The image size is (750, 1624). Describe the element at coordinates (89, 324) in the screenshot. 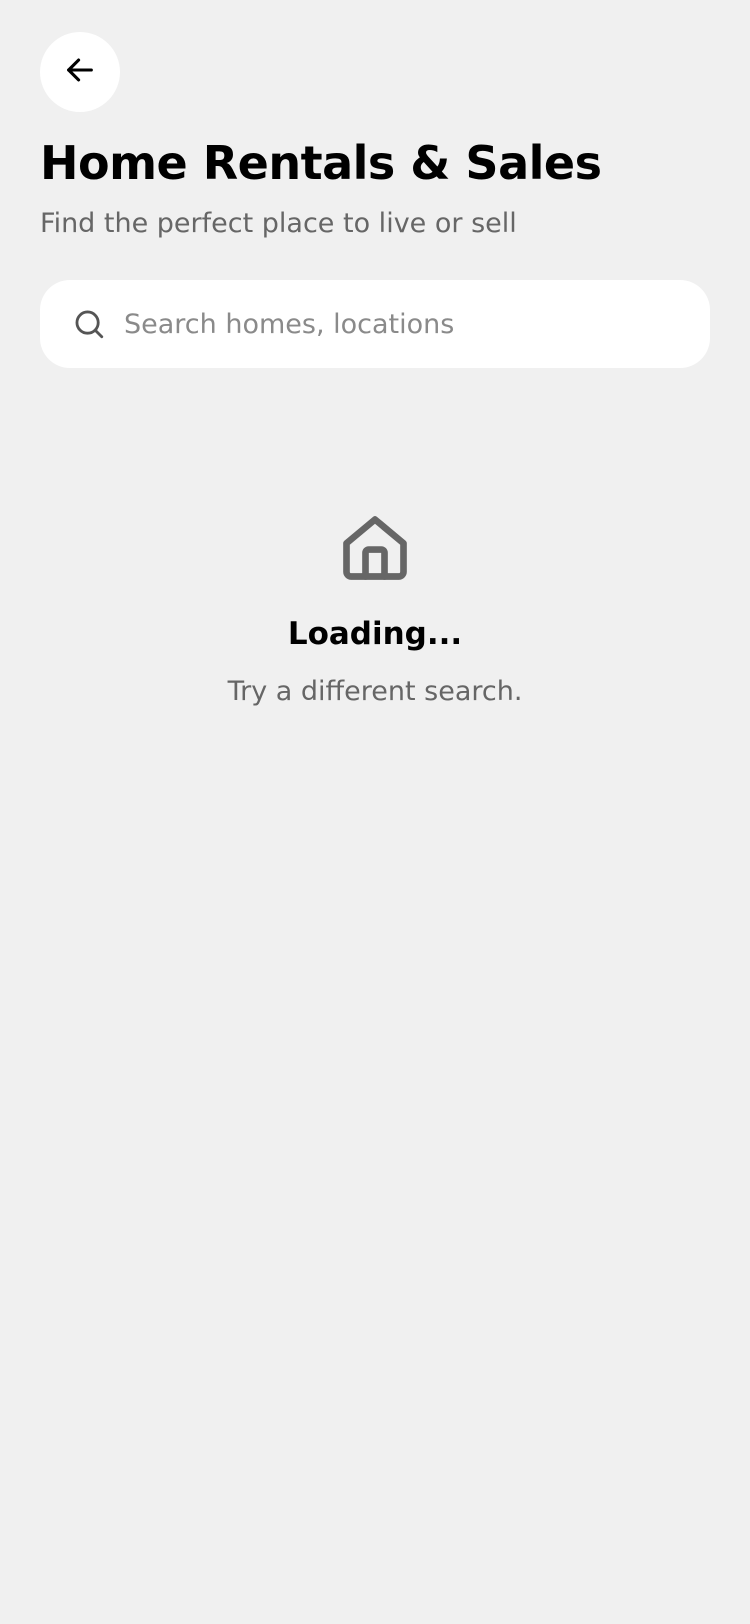

I see `search-icon` at that location.